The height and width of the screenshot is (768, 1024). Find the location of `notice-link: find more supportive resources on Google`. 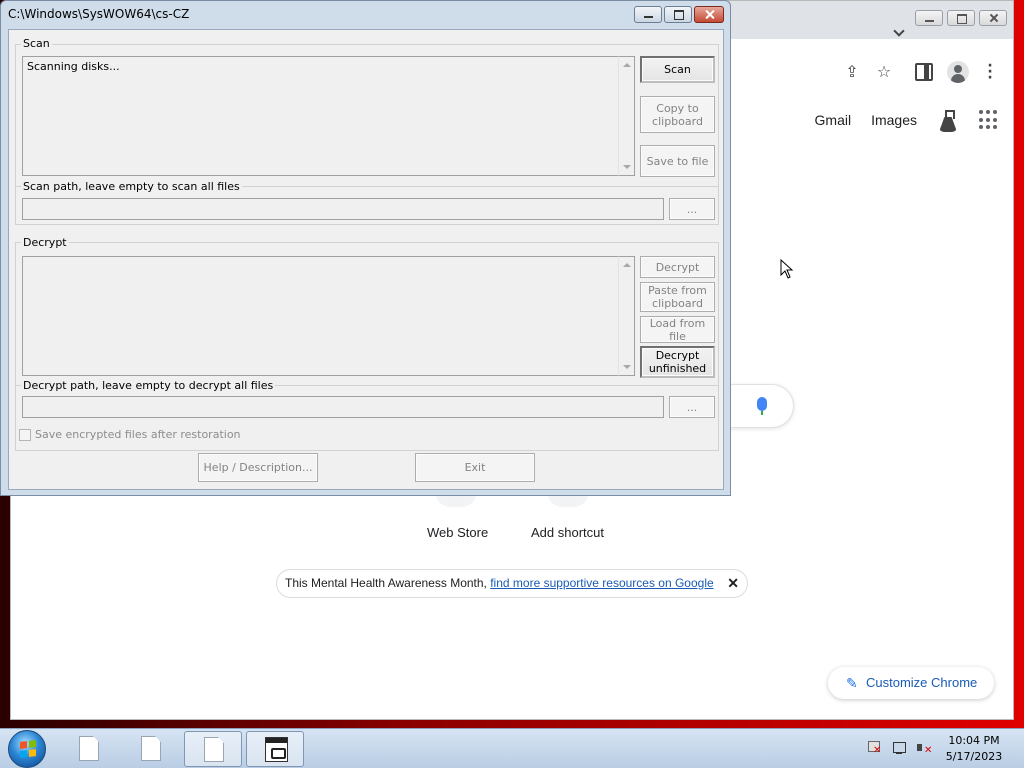

notice-link: find more supportive resources on Google is located at coordinates (601, 583).